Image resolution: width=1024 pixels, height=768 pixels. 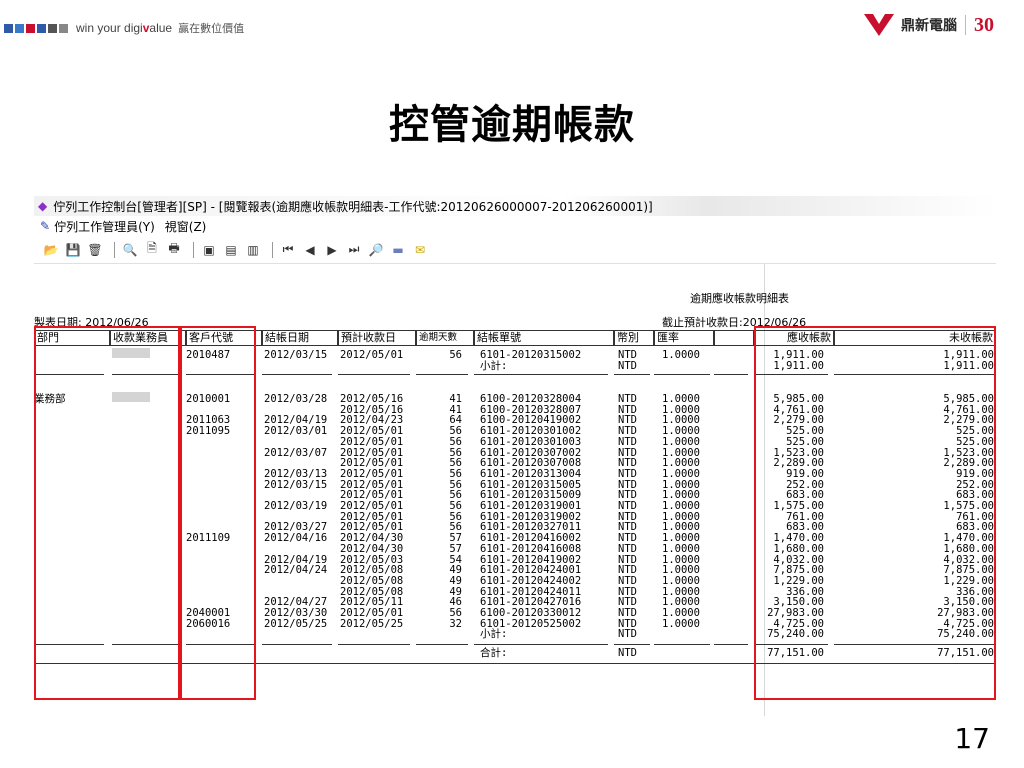 What do you see at coordinates (332, 250) in the screenshot?
I see `next-page-icon: ▶` at bounding box center [332, 250].